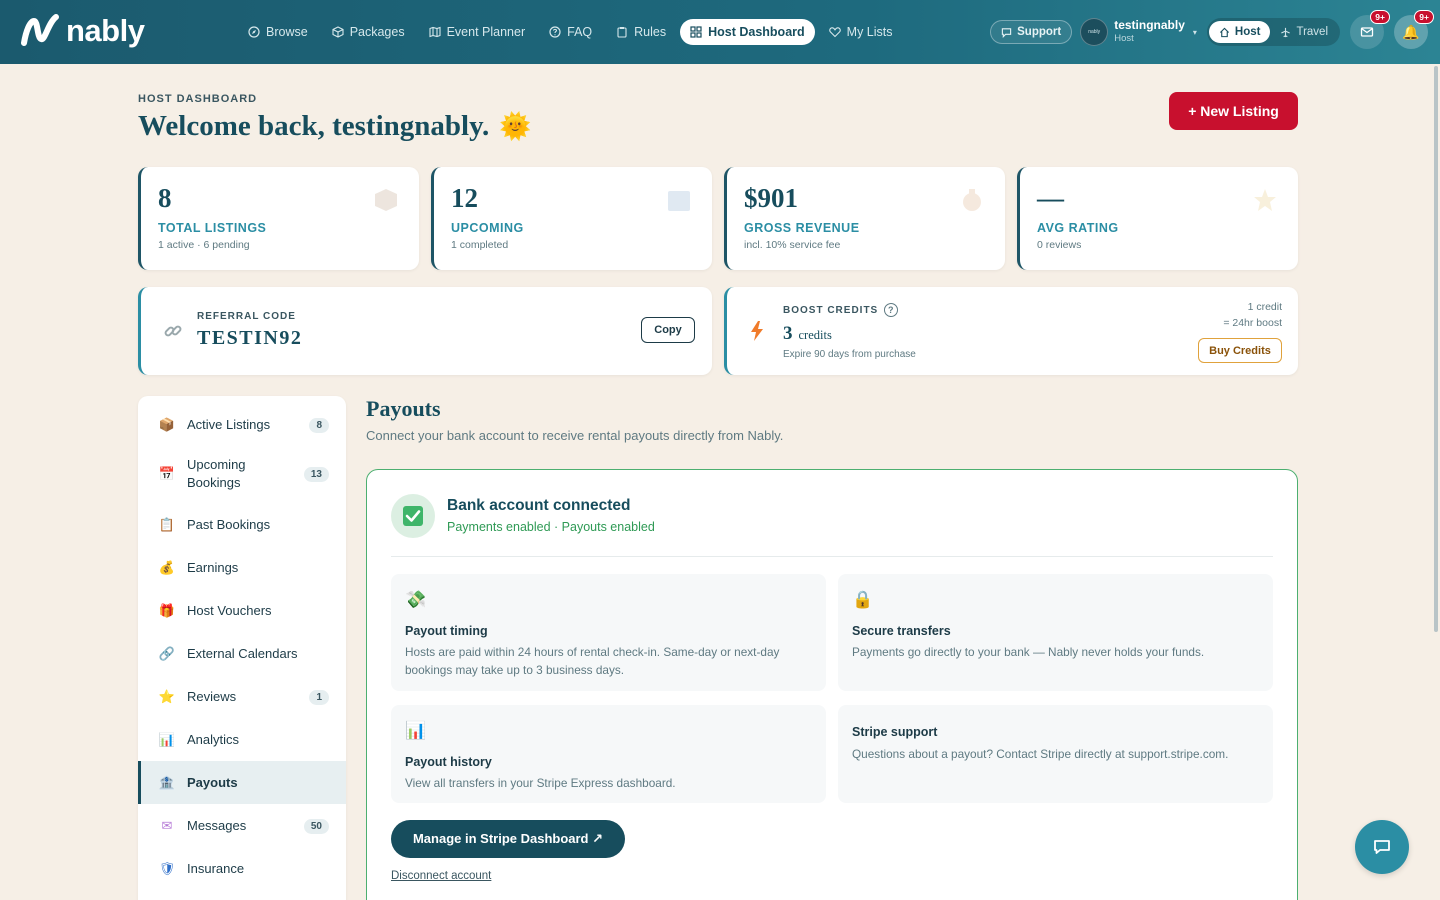 Image resolution: width=1440 pixels, height=900 pixels. Describe the element at coordinates (1382, 847) in the screenshot. I see `chat-button` at that location.